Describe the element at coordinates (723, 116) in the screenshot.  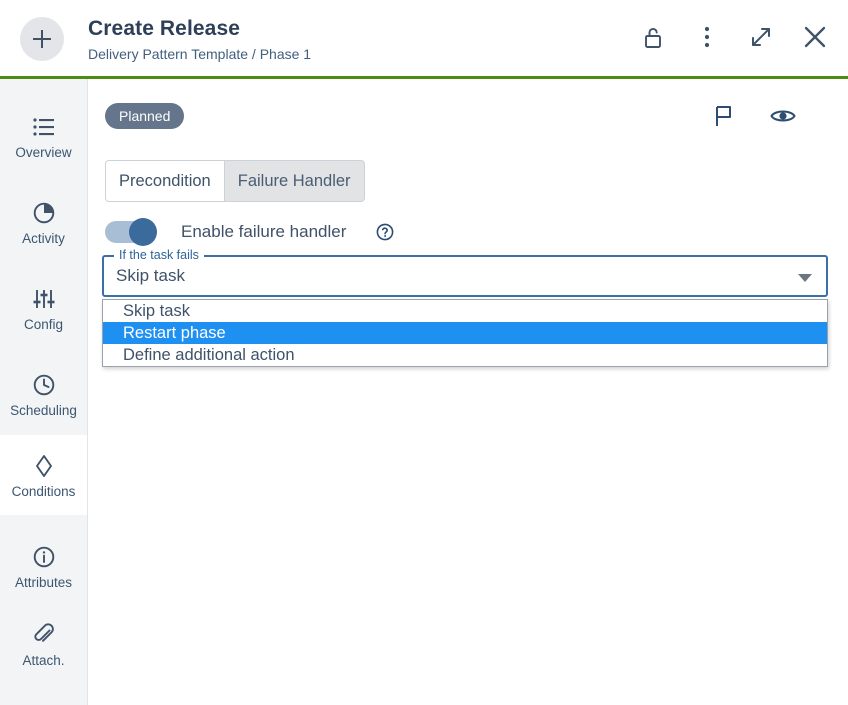
I see `flag-icon` at that location.